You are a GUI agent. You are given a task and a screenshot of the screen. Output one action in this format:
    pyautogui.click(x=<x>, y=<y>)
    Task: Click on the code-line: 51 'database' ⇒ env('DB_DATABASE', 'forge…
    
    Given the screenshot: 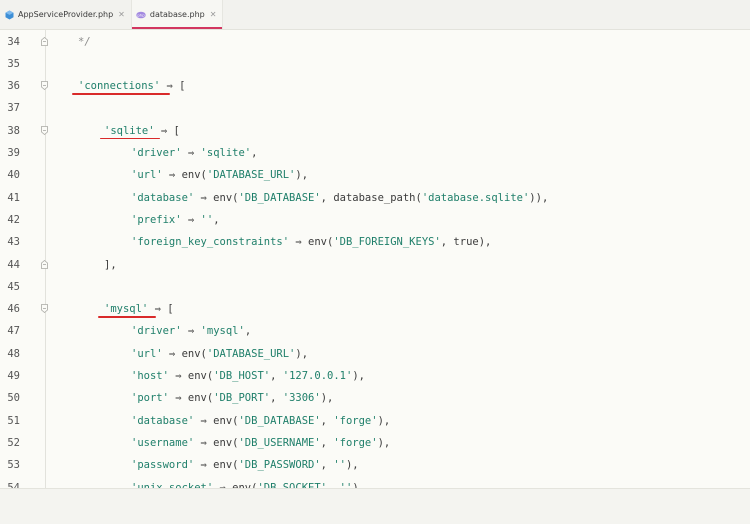 What is the action you would take?
    pyautogui.click(x=375, y=421)
    